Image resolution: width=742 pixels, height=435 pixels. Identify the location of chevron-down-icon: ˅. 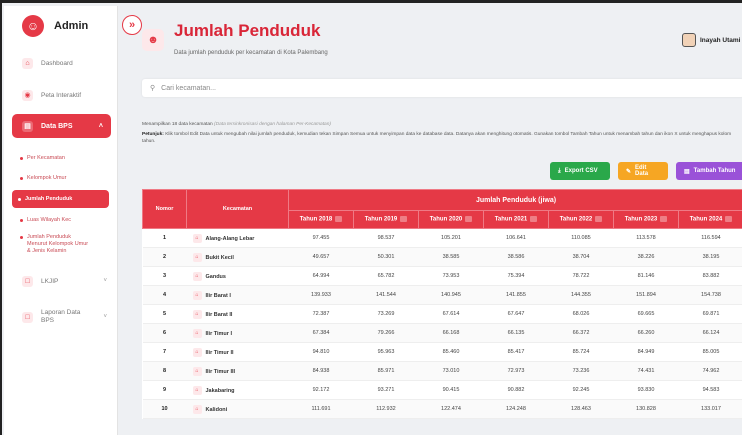
(105, 281).